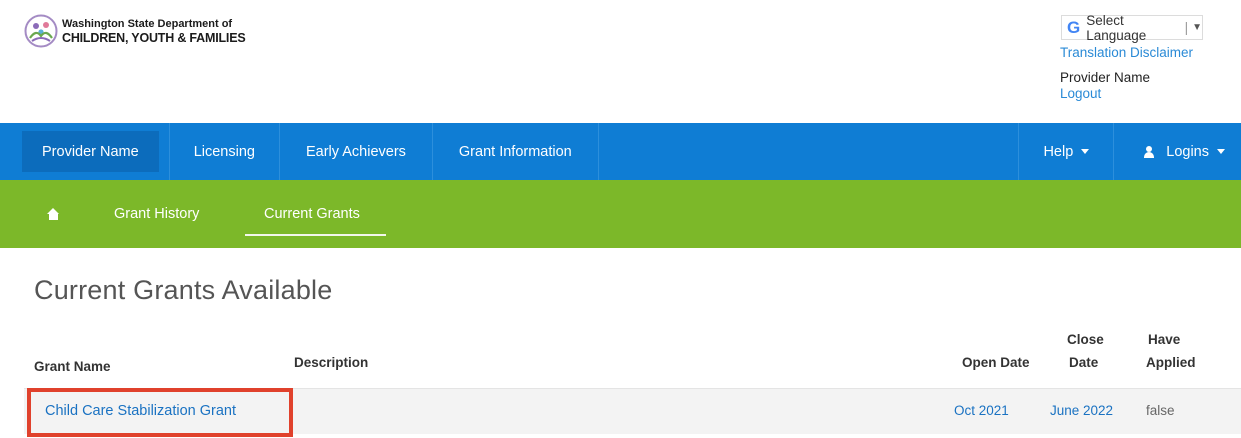 The height and width of the screenshot is (438, 1241). What do you see at coordinates (315, 235) in the screenshot?
I see `active-tab-underline` at bounding box center [315, 235].